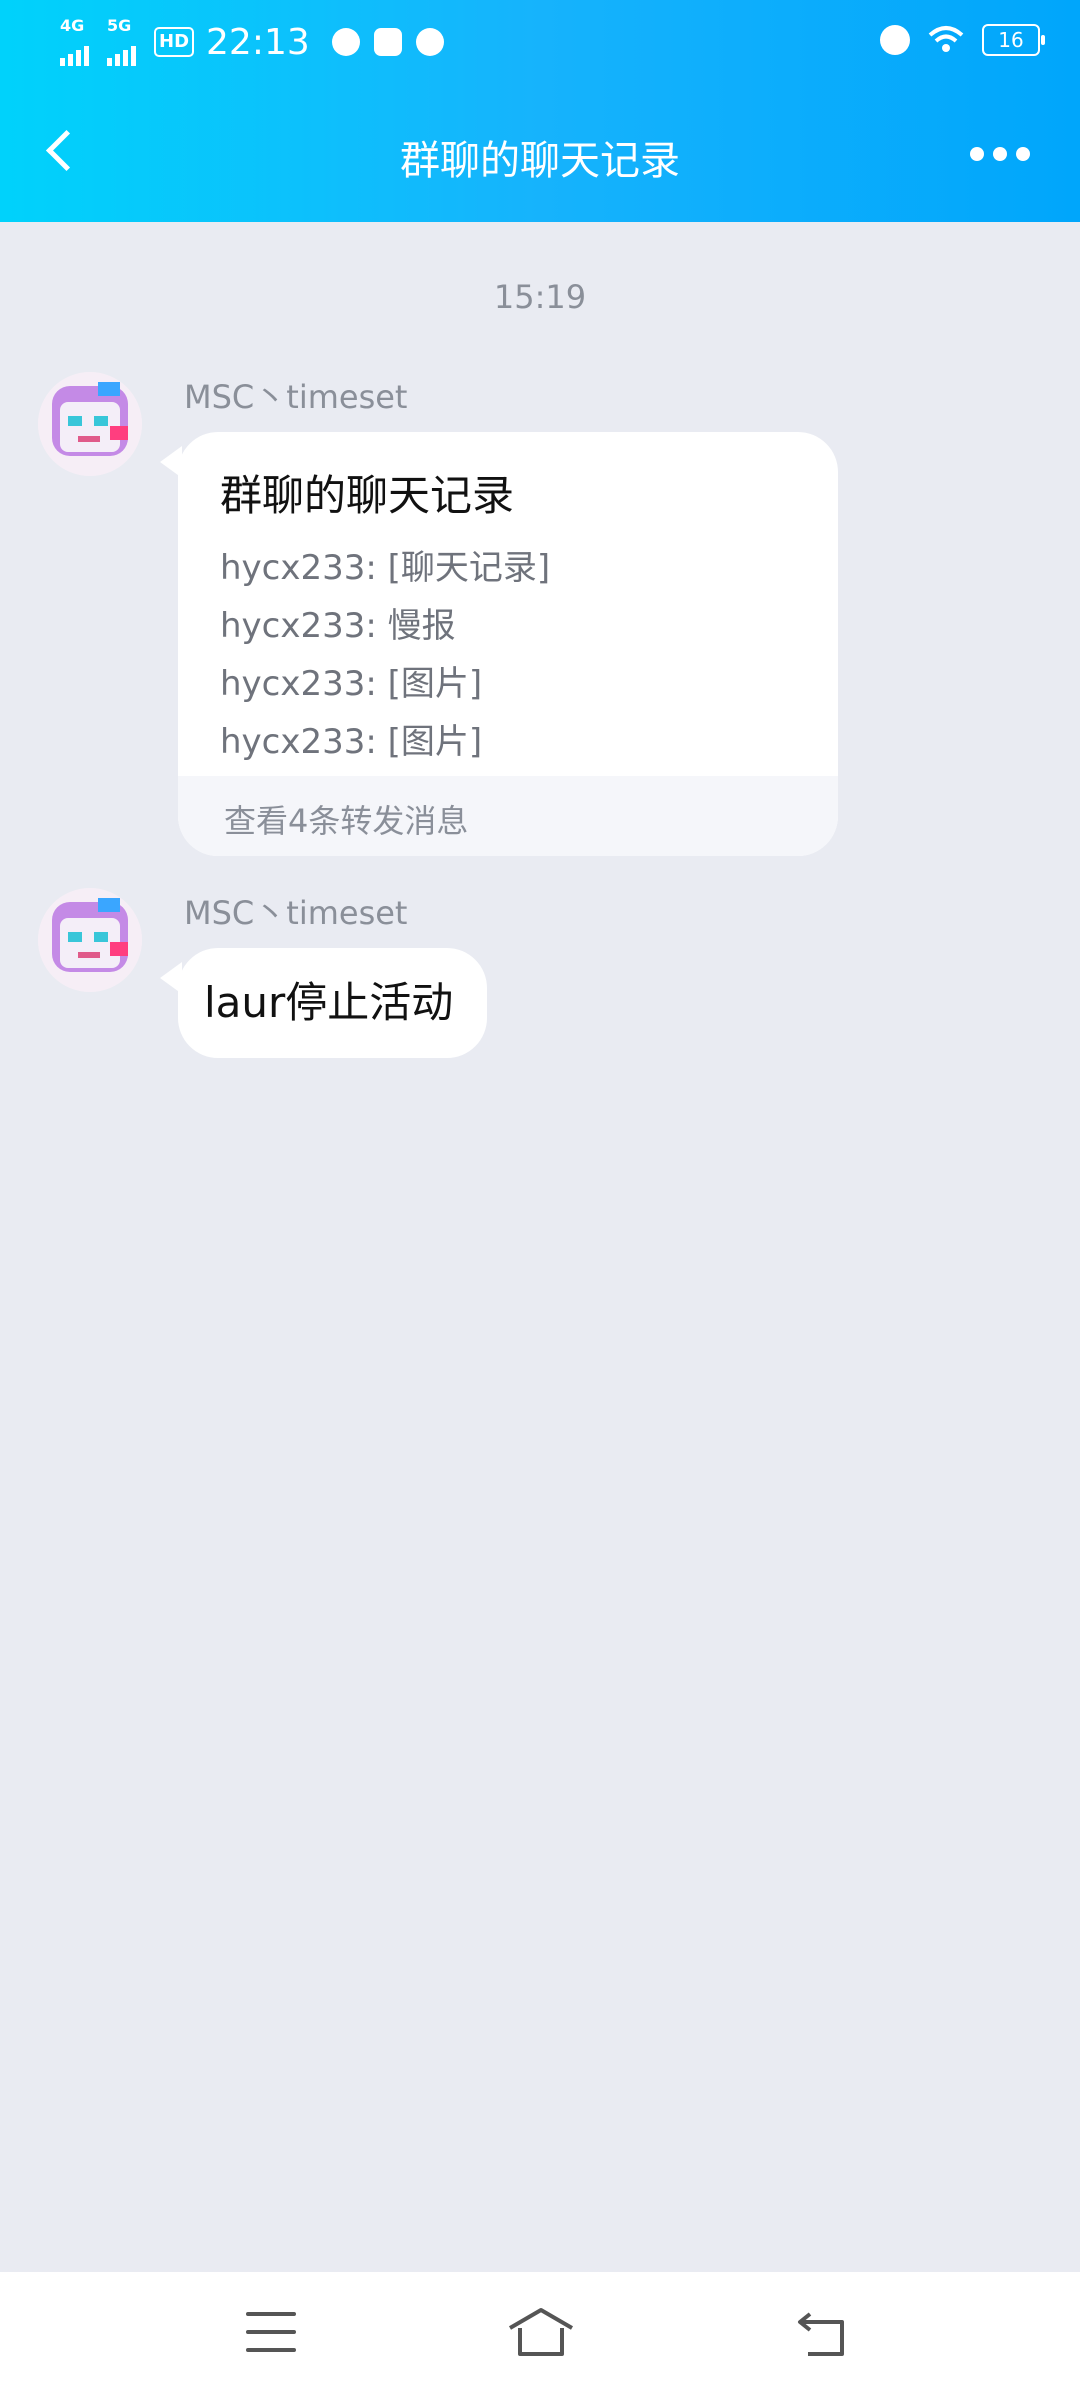 This screenshot has height=2400, width=1080. I want to click on notification-icon, so click(345, 42).